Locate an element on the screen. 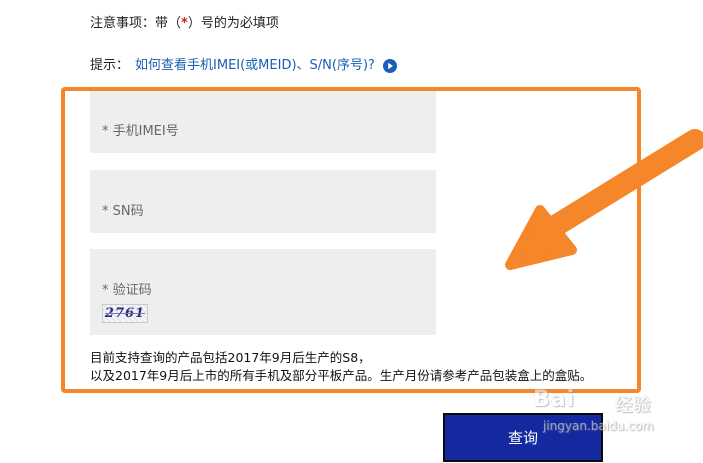  notice-suffix: ）号的为必填项 is located at coordinates (233, 23).